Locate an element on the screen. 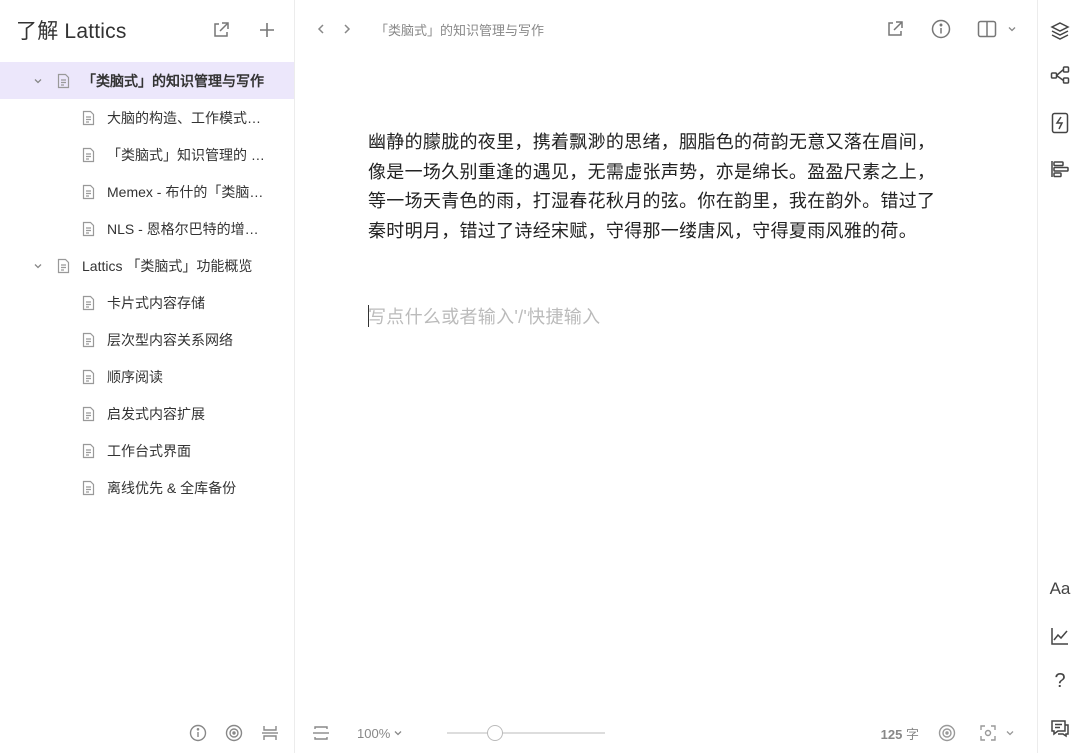 Image resolution: width=1080 pixels, height=753 pixels. breadcrumb: 「类脑式」的知识管理与写作 is located at coordinates (459, 29).